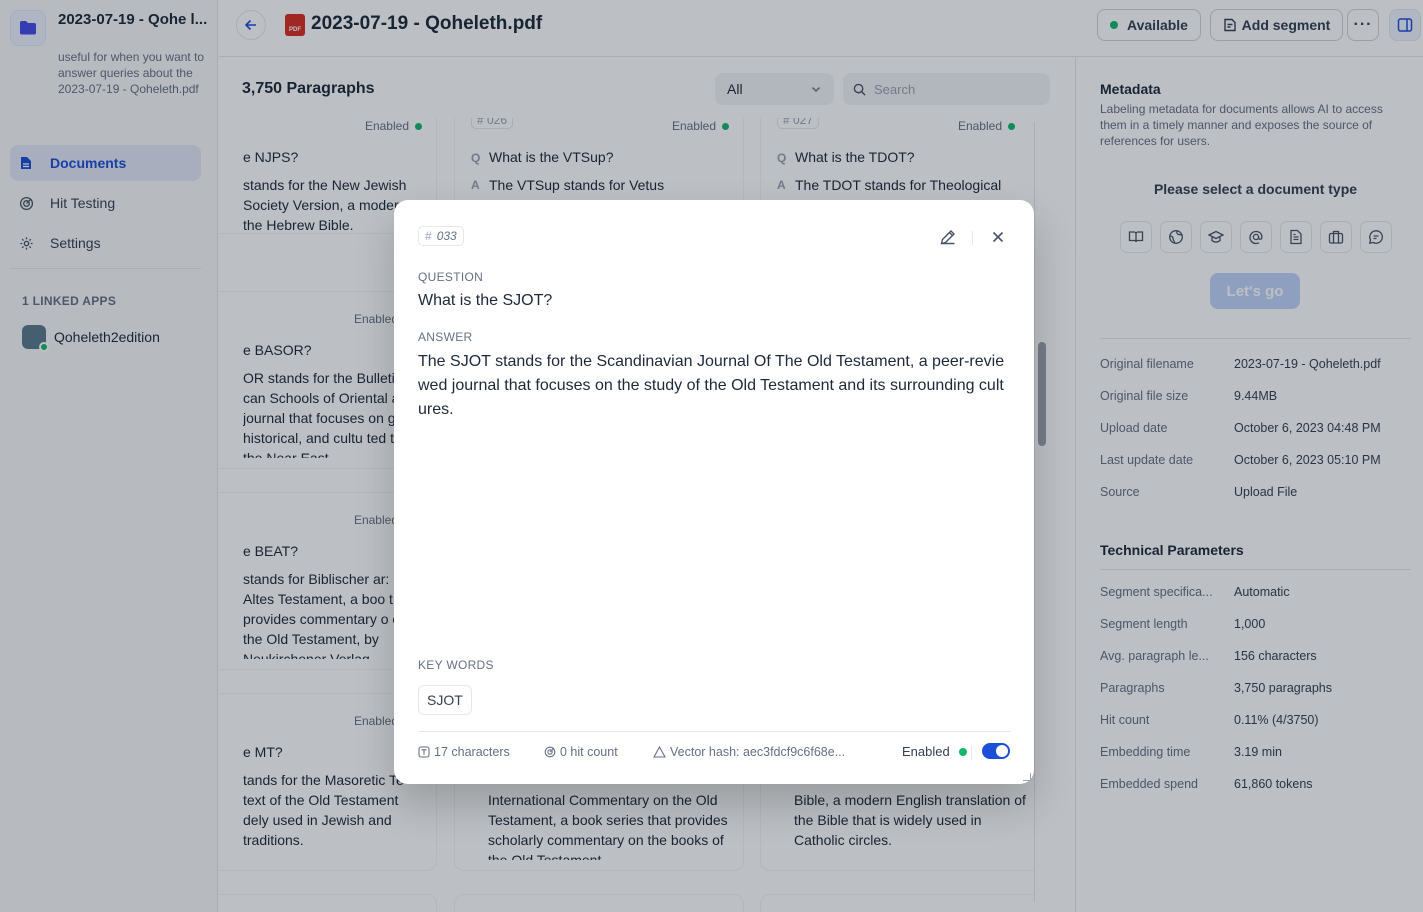  What do you see at coordinates (472, 752) in the screenshot?
I see `character-count-text: 17 characters` at bounding box center [472, 752].